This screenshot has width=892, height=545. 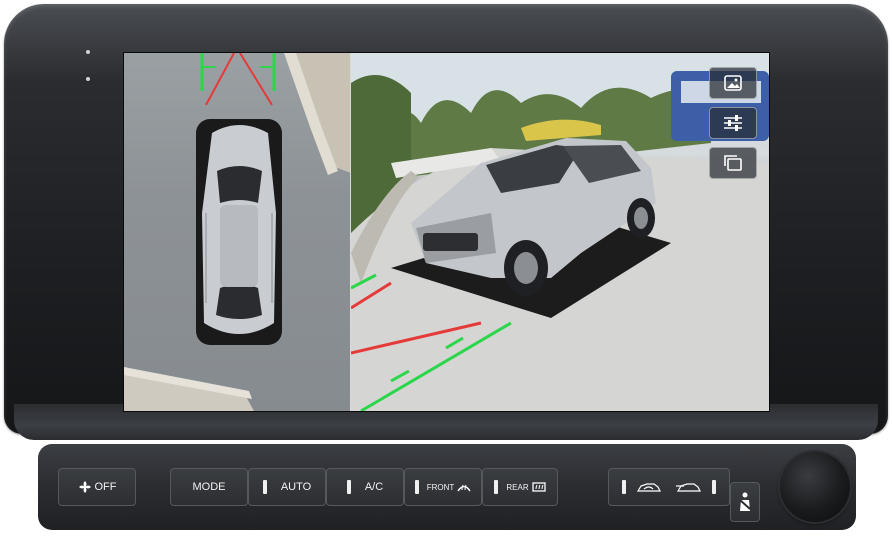 What do you see at coordinates (220, 79) in the screenshot?
I see `guide-line-red-left` at bounding box center [220, 79].